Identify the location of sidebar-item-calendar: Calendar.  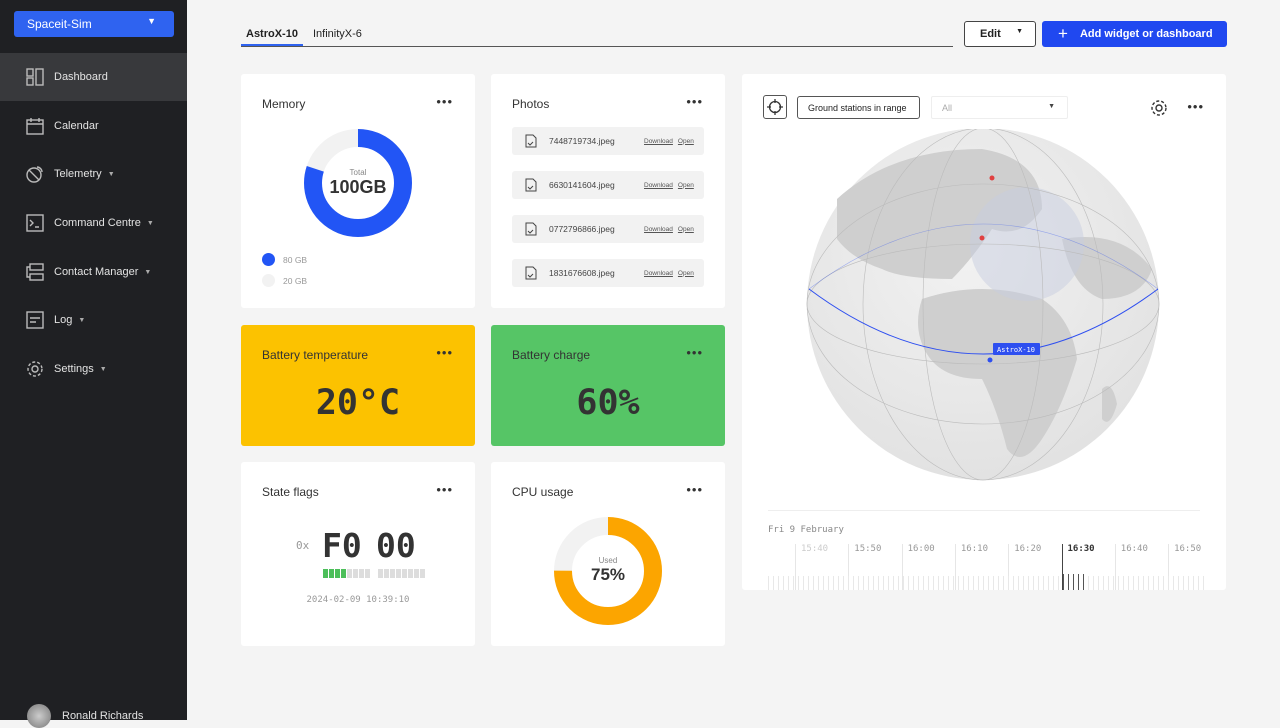
(93, 126).